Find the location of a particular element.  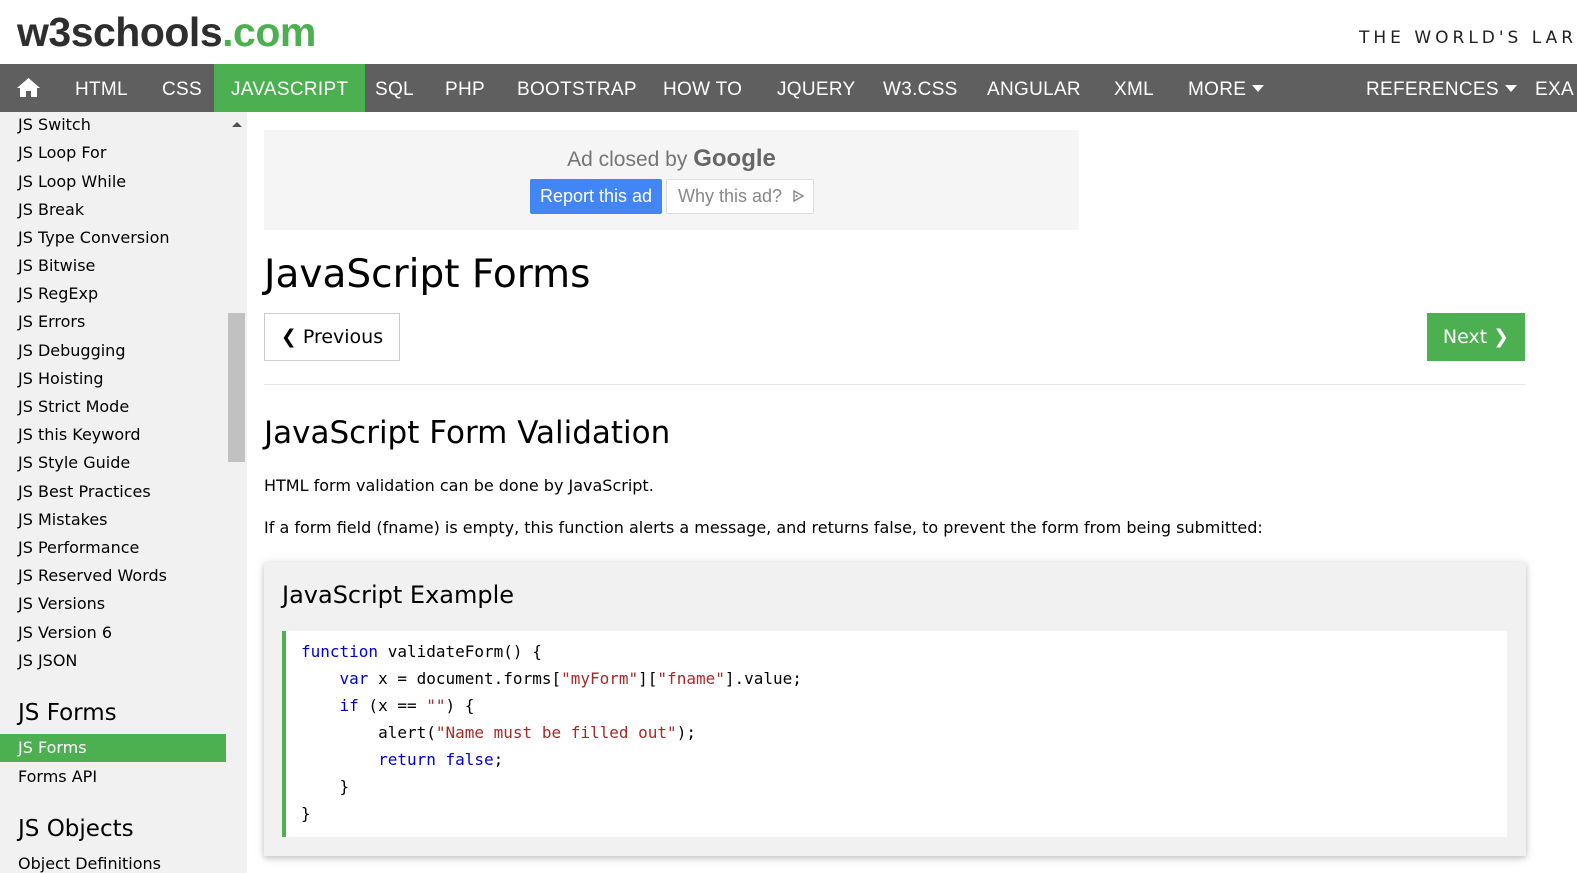

sidebar-item: JS Reserved Words is located at coordinates (92, 576).